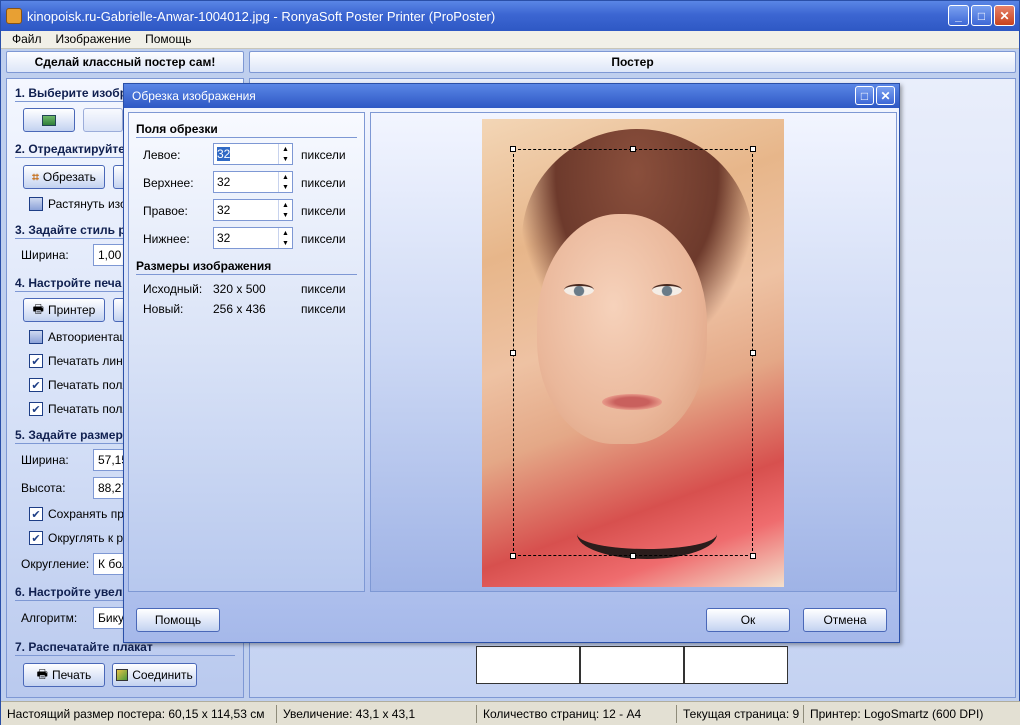 Image resolution: width=1020 pixels, height=725 pixels. I want to click on left-margin-spinner: 32 ▲ ▼, so click(253, 154).